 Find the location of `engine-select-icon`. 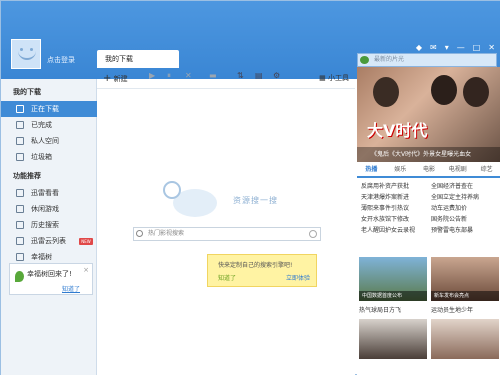

engine-select-icon is located at coordinates (313, 234).